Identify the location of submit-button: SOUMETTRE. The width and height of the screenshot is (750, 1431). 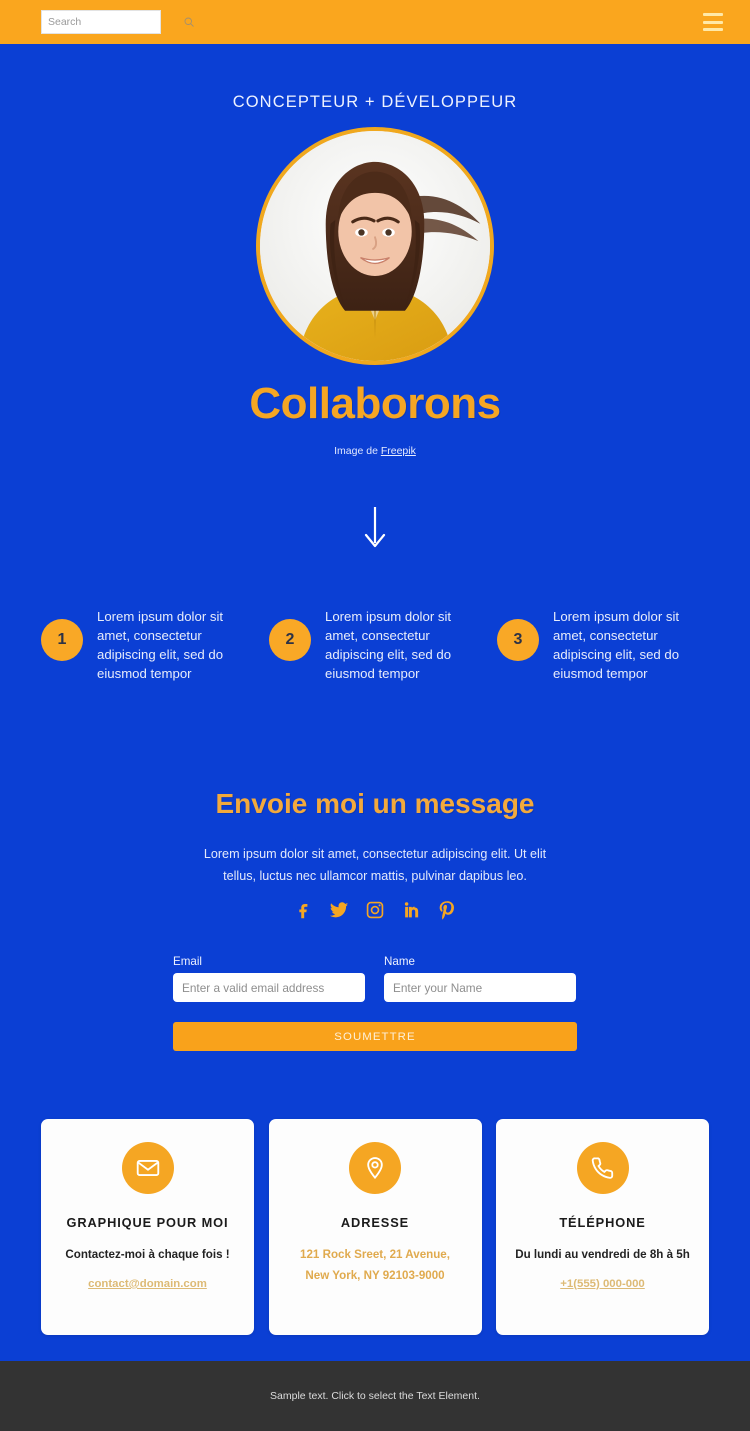
(375, 1036).